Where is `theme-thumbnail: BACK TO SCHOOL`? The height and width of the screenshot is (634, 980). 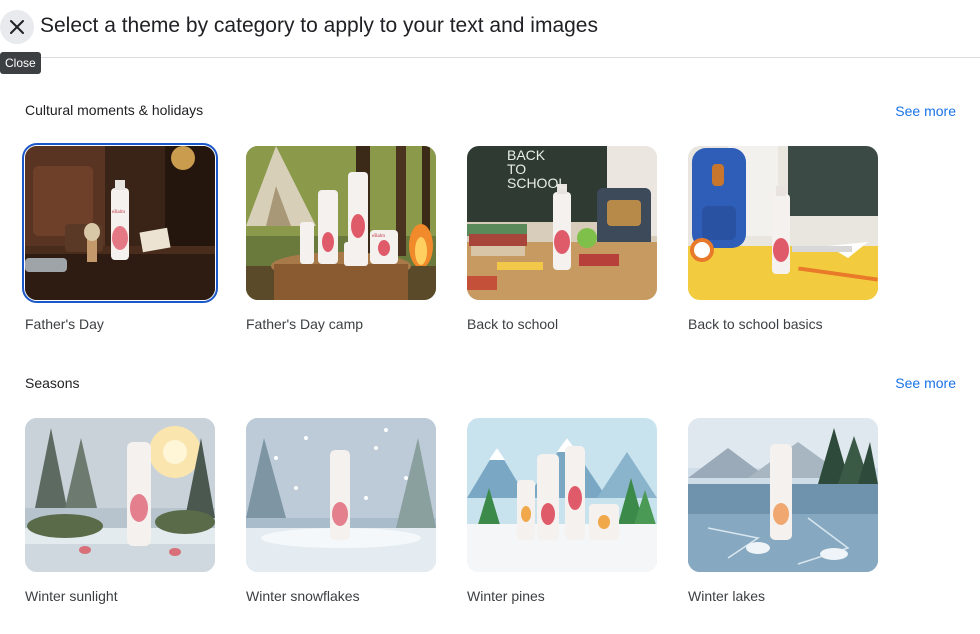
theme-thumbnail: BACK TO SCHOOL is located at coordinates (562, 223).